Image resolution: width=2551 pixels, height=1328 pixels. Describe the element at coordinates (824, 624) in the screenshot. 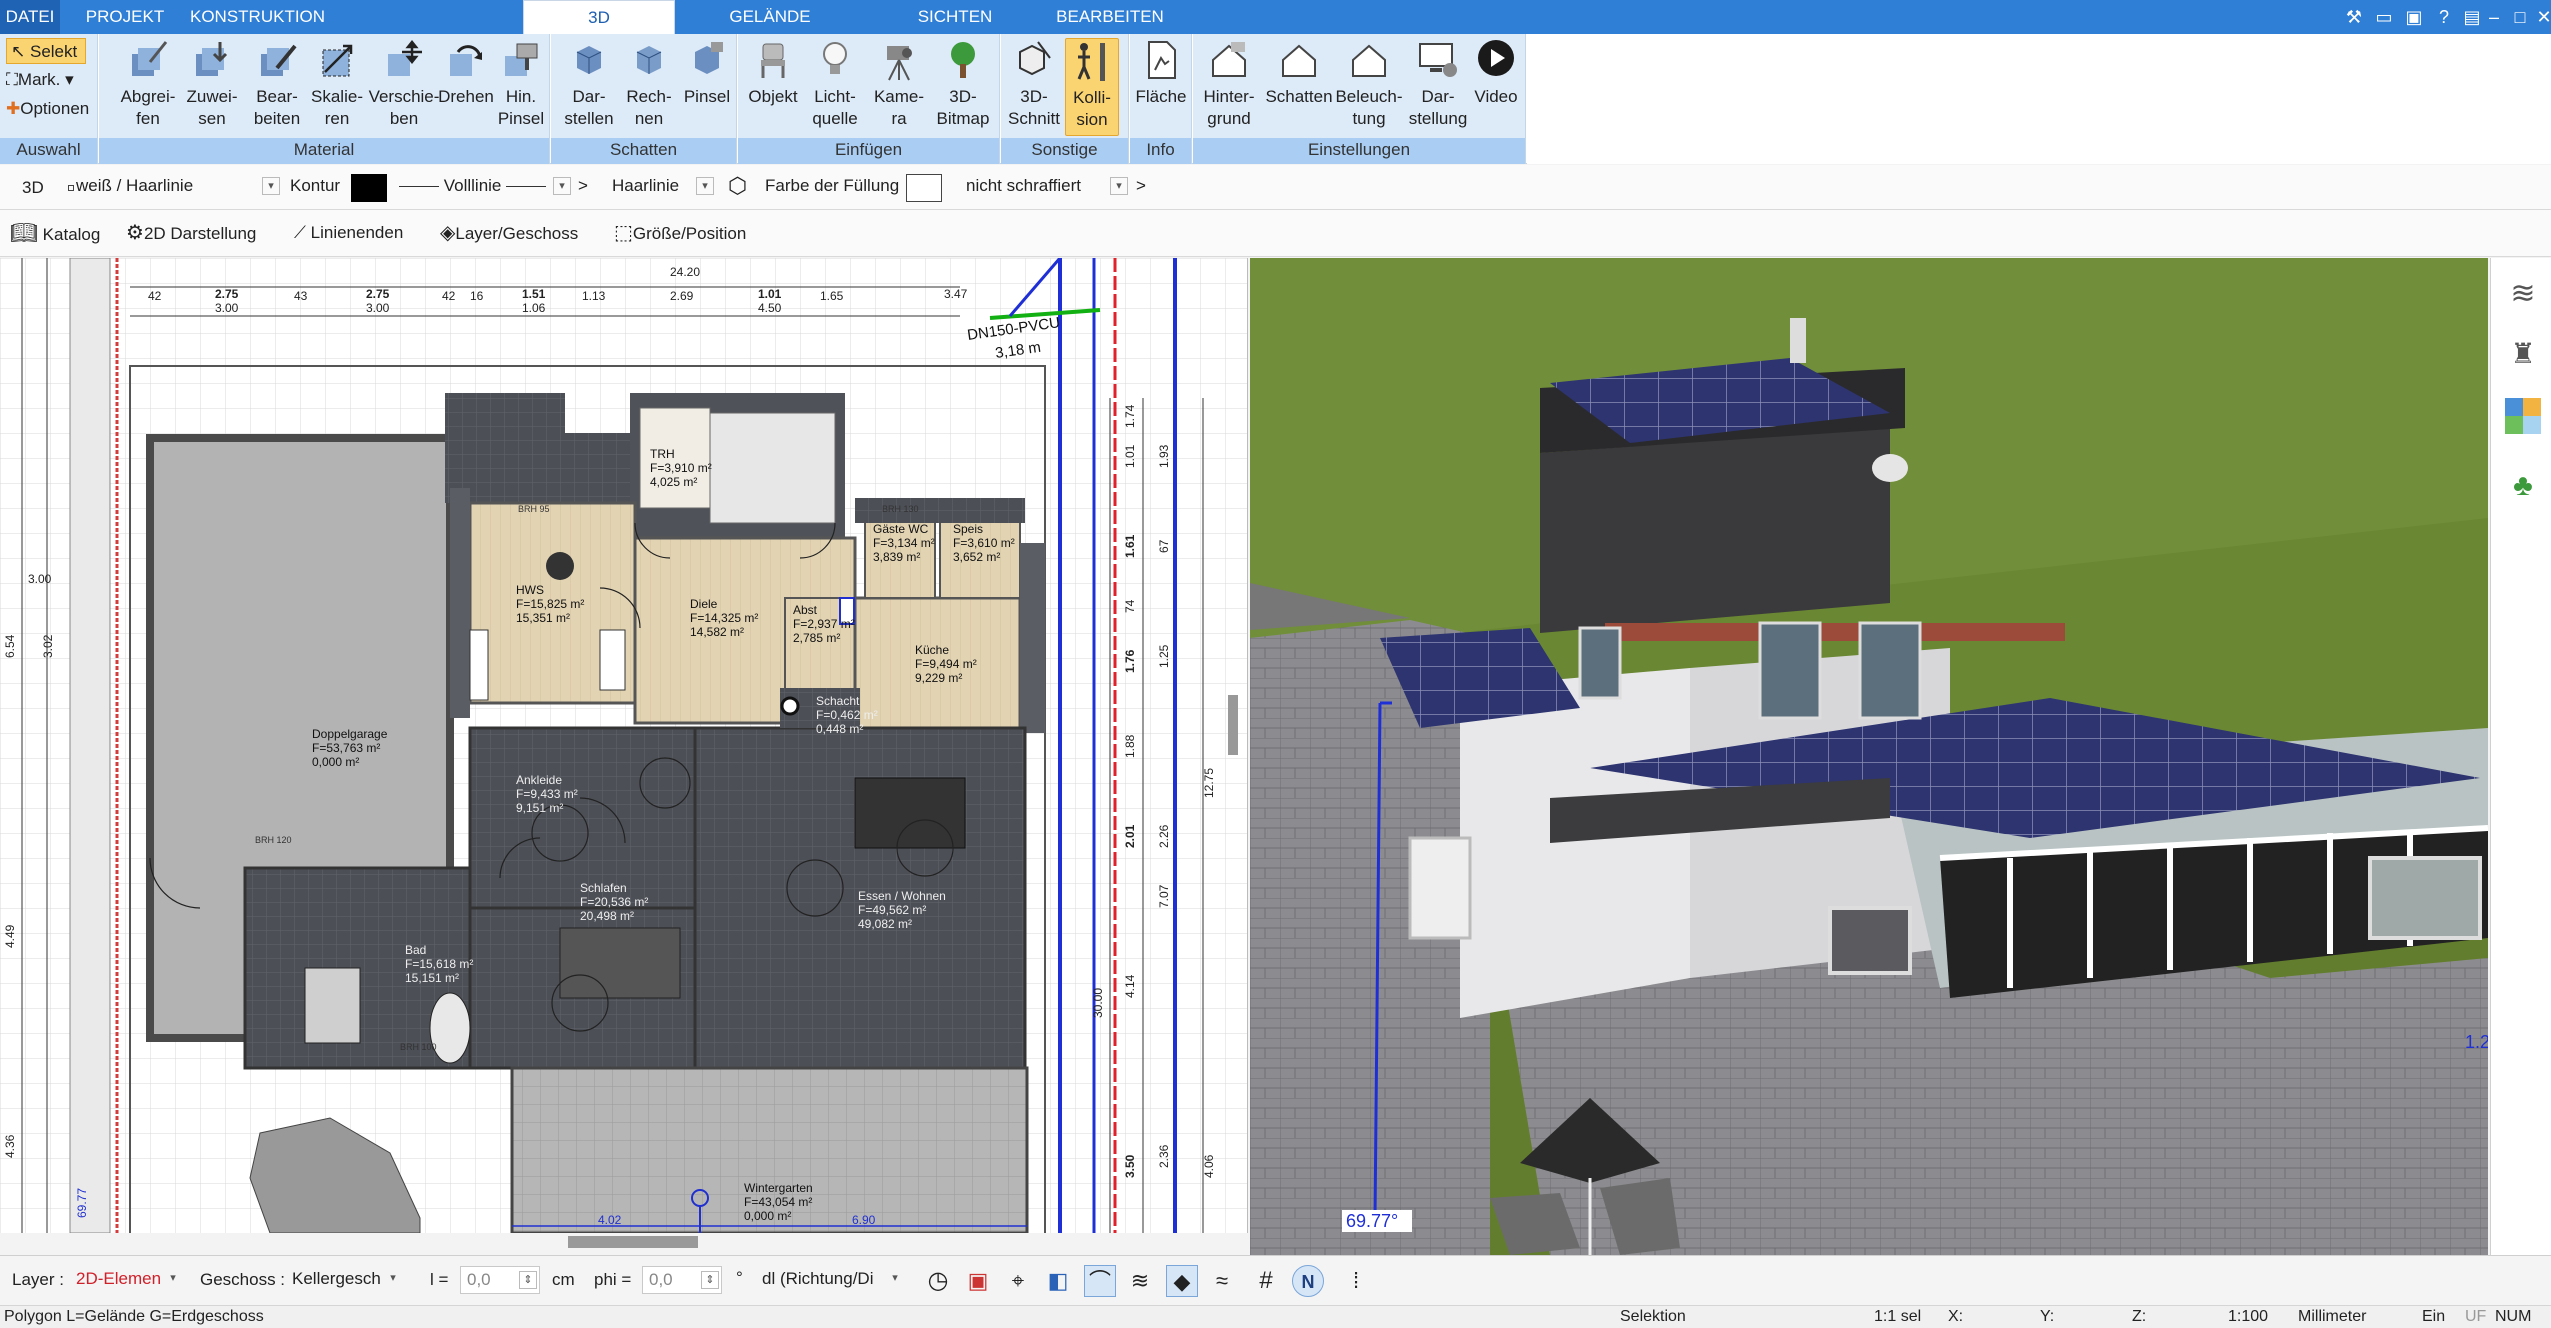

I see `room-area: F=2,937 m²` at that location.